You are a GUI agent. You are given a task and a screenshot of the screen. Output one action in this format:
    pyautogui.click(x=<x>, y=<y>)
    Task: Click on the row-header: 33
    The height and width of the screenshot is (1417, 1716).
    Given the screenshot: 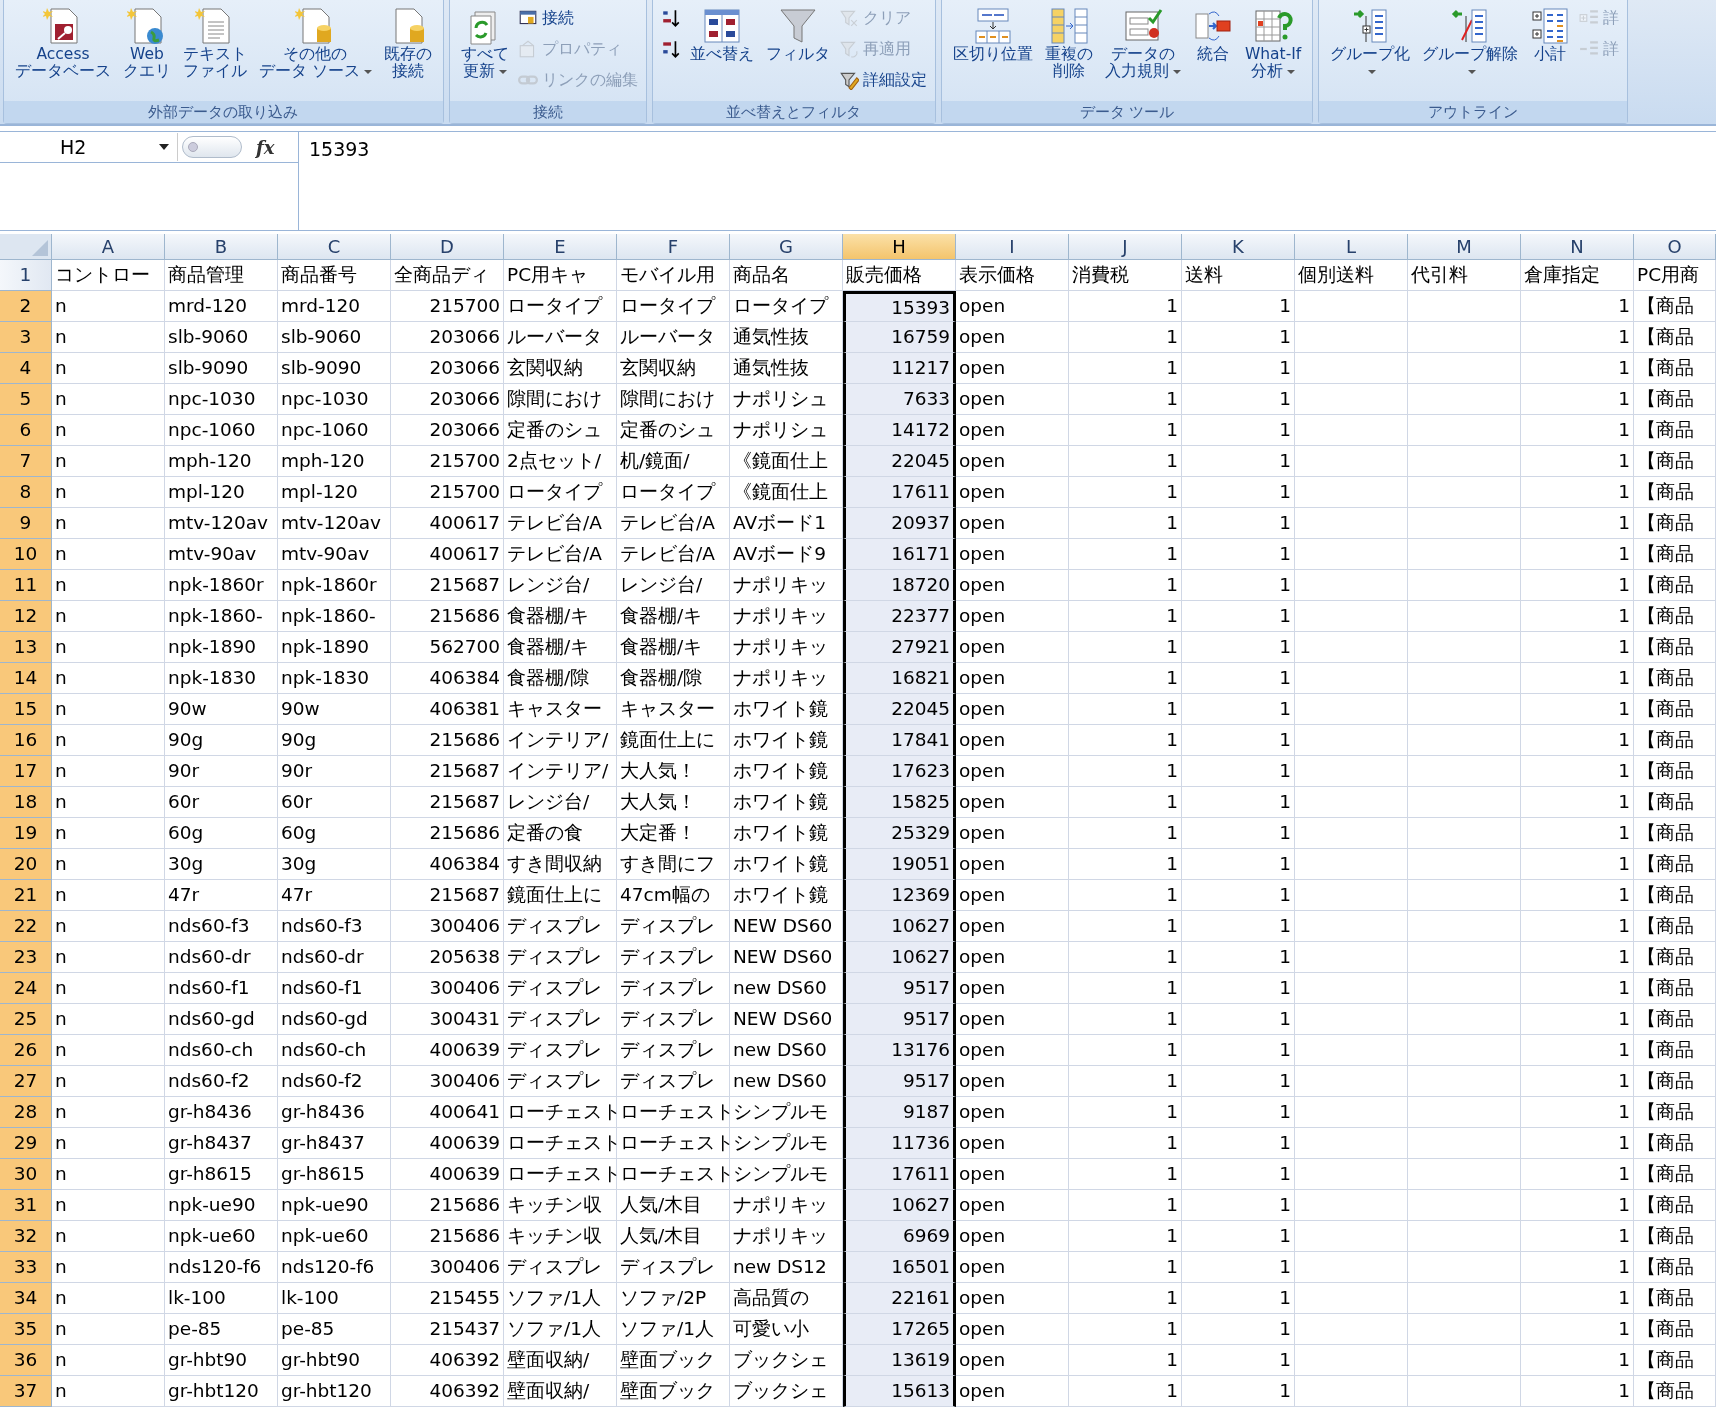 What is the action you would take?
    pyautogui.click(x=26, y=1267)
    